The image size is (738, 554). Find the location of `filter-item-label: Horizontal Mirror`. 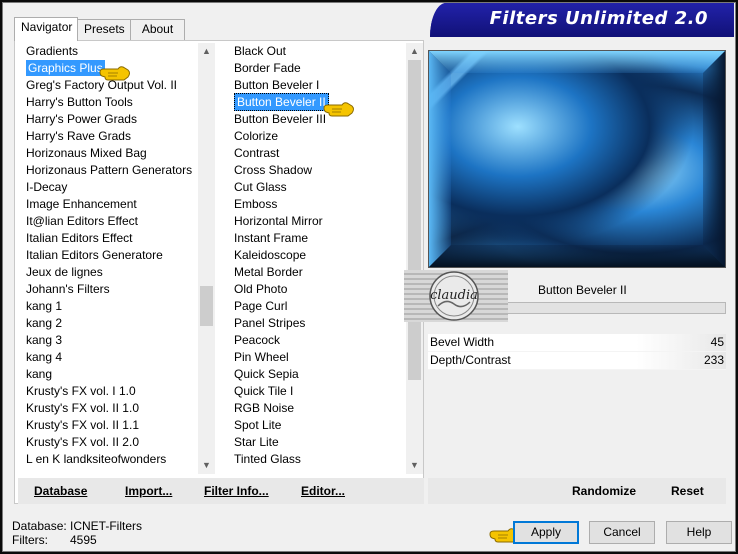

filter-item-label: Horizontal Mirror is located at coordinates (278, 221).